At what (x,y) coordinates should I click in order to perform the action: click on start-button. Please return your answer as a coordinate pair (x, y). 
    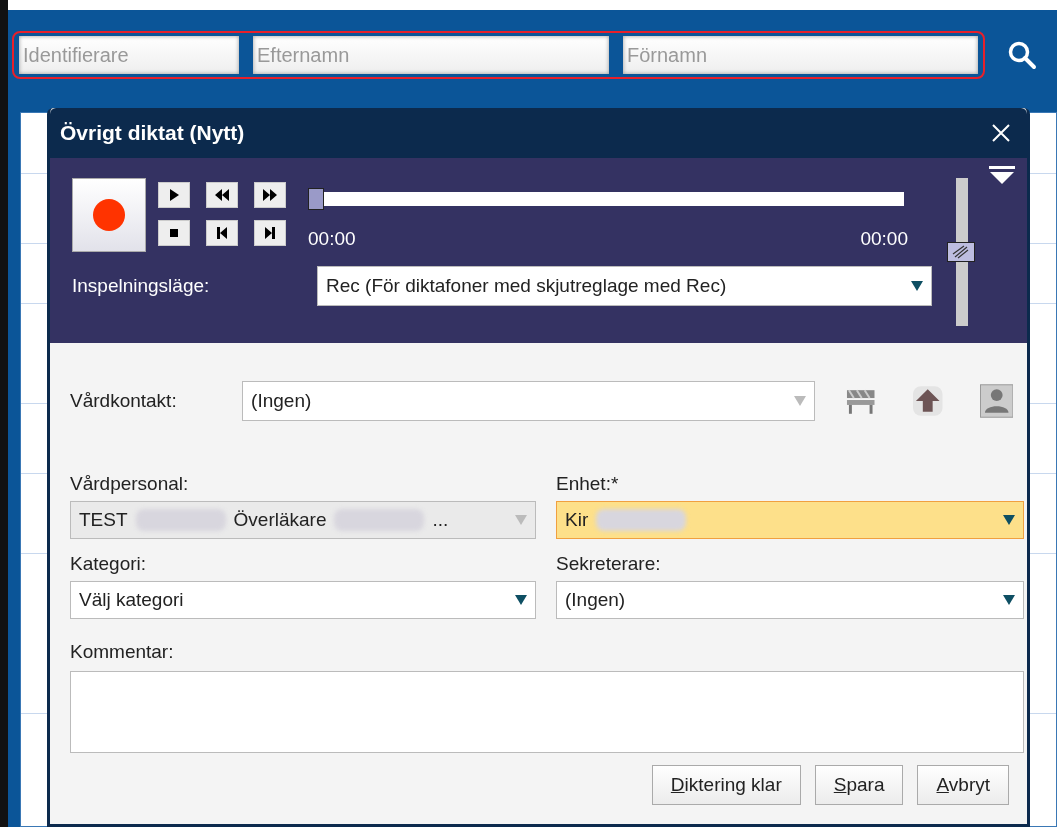
    Looking at the image, I should click on (222, 233).